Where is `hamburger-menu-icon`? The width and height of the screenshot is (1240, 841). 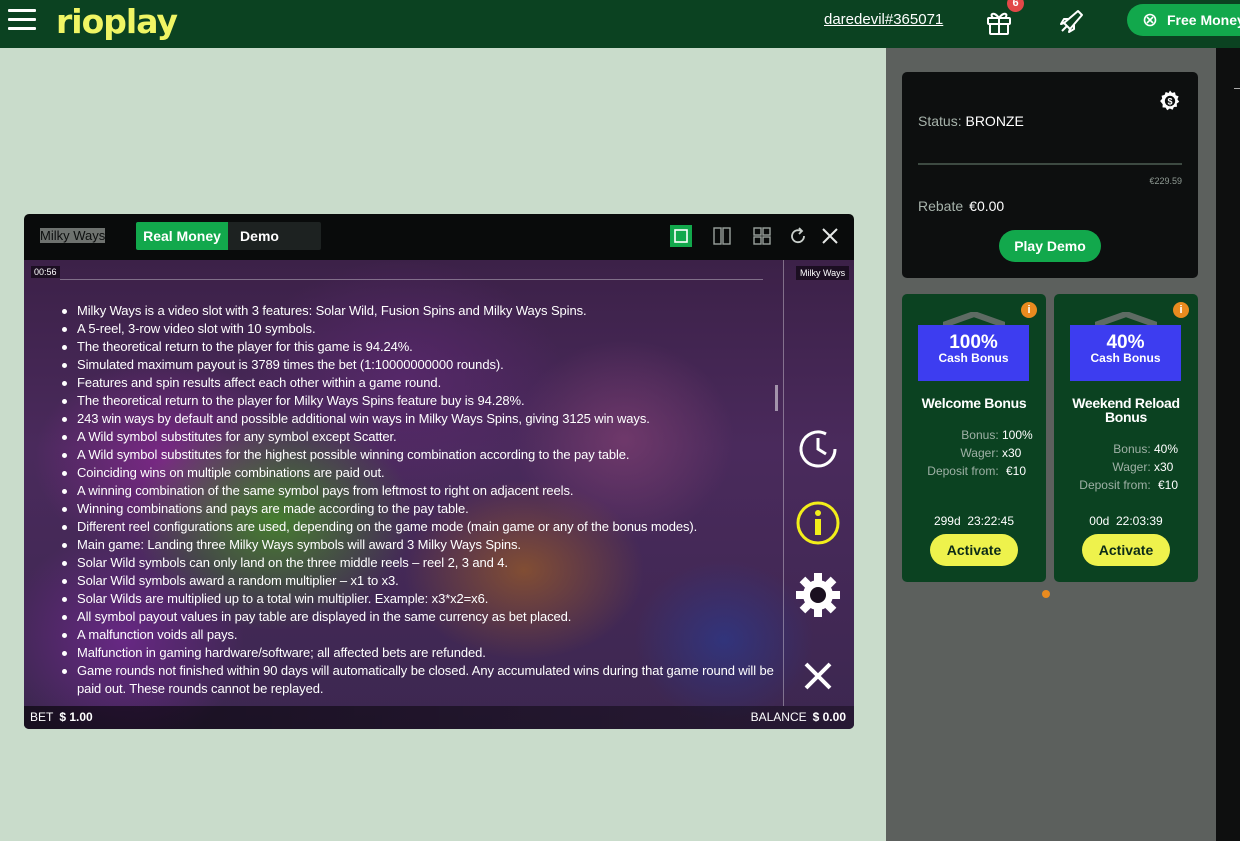
hamburger-menu-icon is located at coordinates (22, 21).